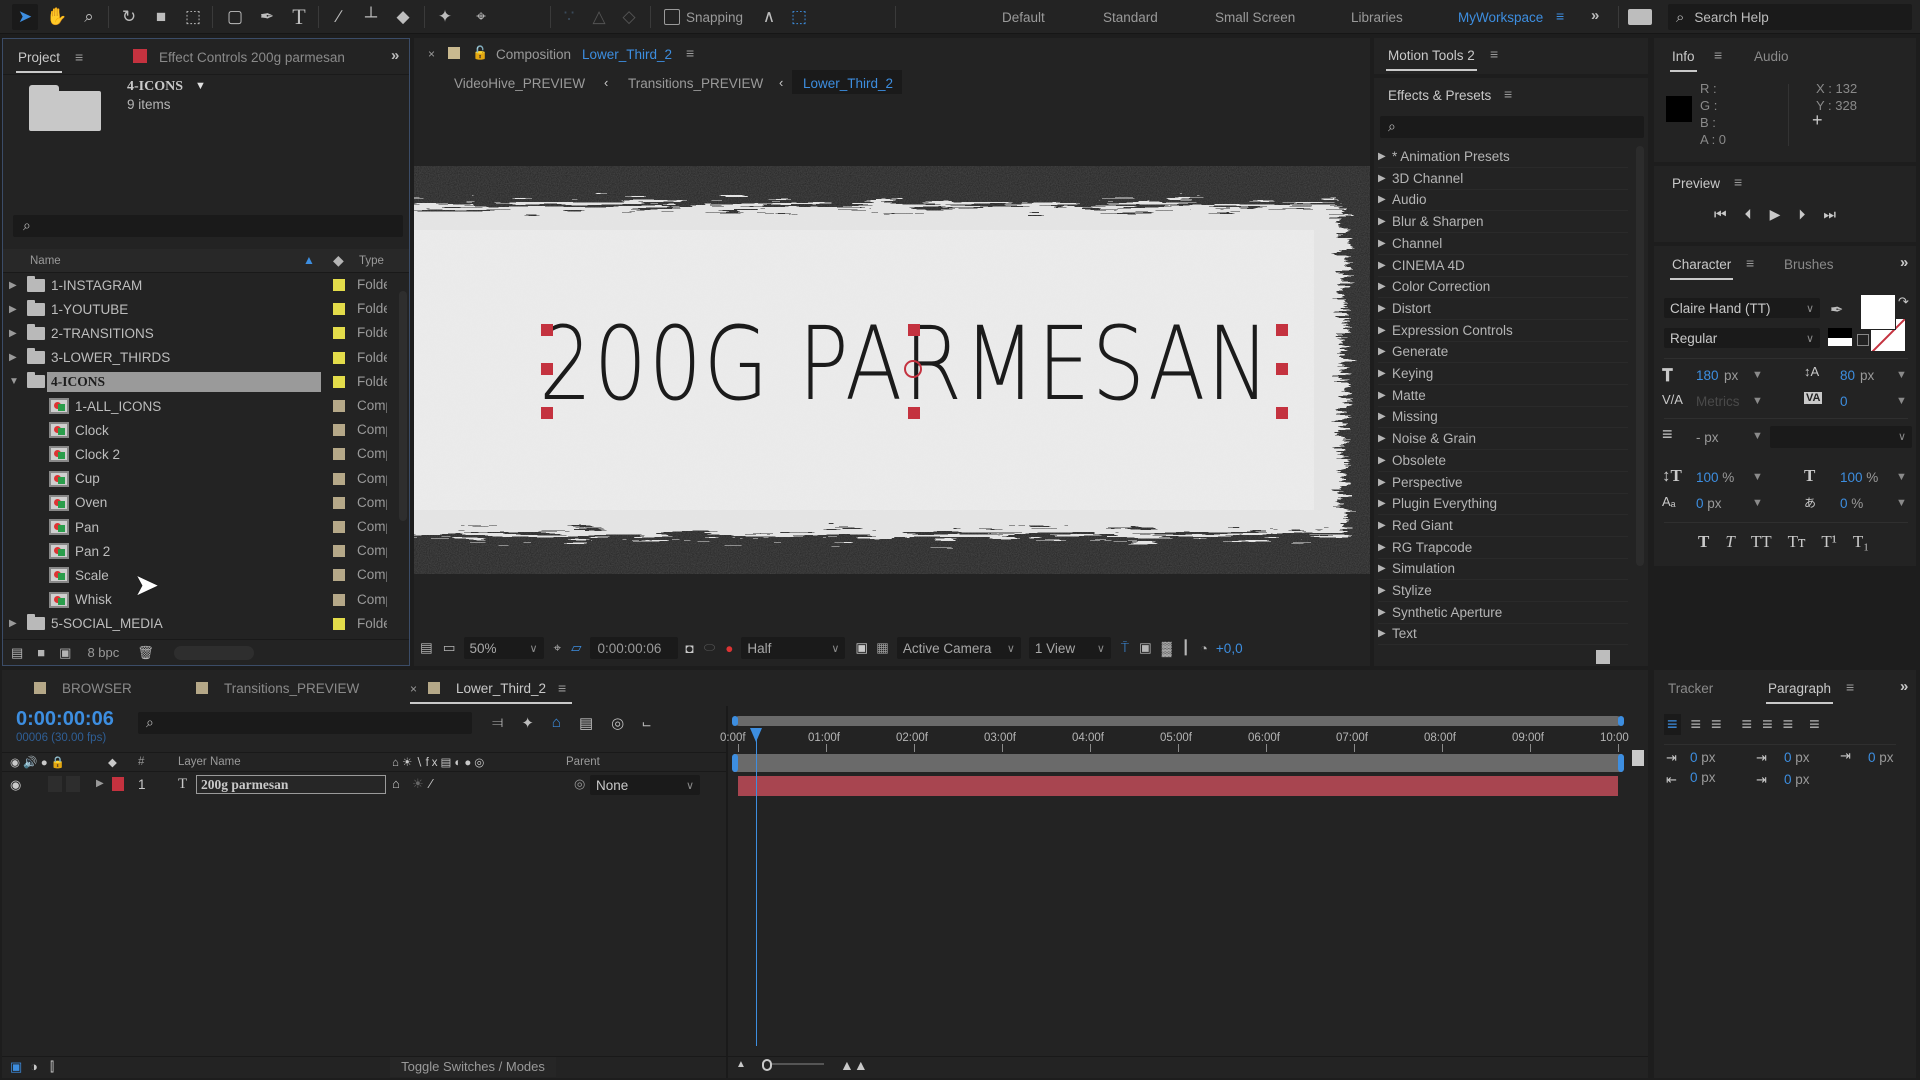  Describe the element at coordinates (209, 430) in the screenshot. I see `project-comp-row: Clock Composition` at that location.